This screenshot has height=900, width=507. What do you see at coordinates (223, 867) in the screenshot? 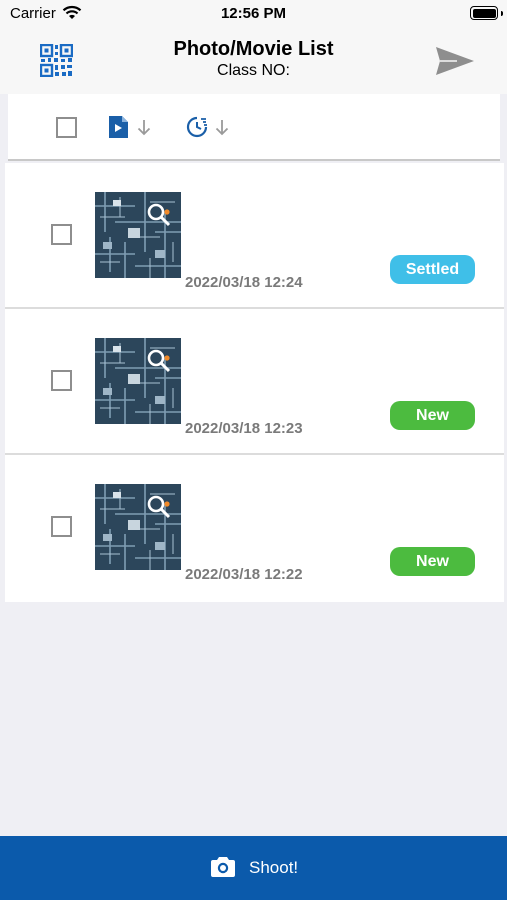
I see `camera-icon` at bounding box center [223, 867].